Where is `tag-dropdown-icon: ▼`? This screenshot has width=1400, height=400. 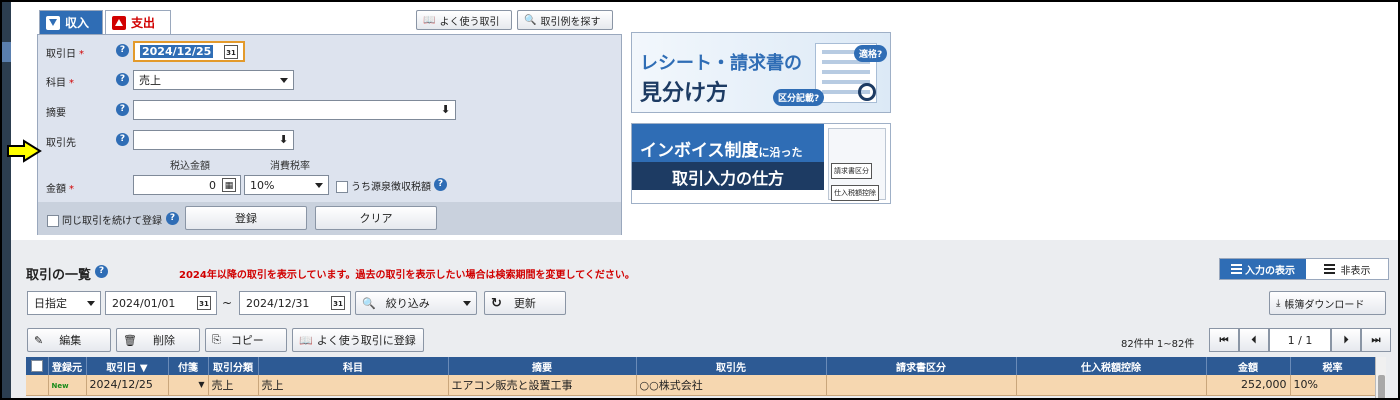
tag-dropdown-icon: ▼ is located at coordinates (201, 384).